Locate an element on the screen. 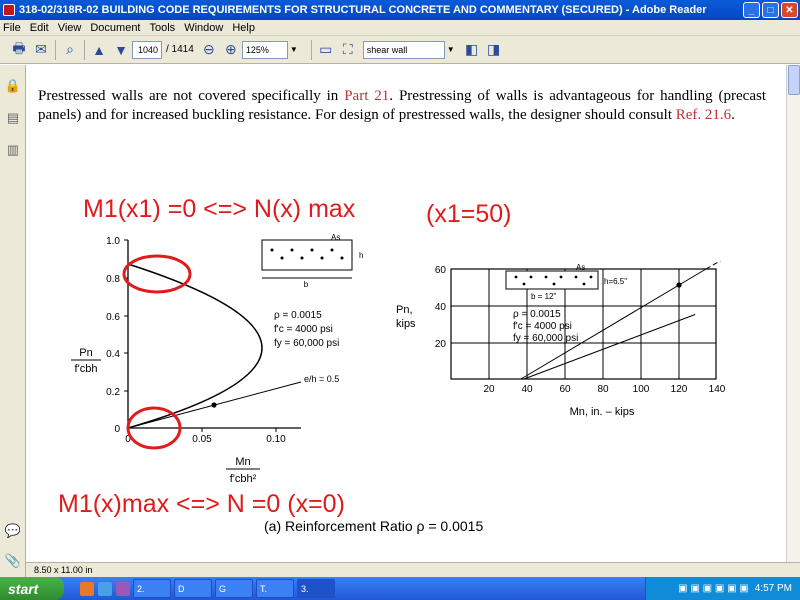 Image resolution: width=800 pixels, height=600 pixels. lock-icon: 🔒 is located at coordinates (13, 86).